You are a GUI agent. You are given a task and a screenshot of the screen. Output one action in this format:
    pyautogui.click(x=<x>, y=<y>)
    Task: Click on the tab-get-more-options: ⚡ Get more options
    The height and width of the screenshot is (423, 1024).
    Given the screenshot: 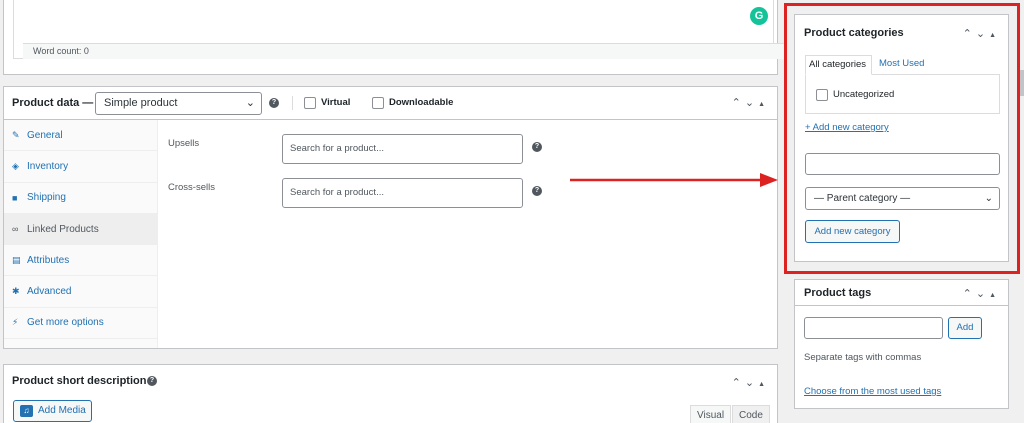 What is the action you would take?
    pyautogui.click(x=80, y=324)
    